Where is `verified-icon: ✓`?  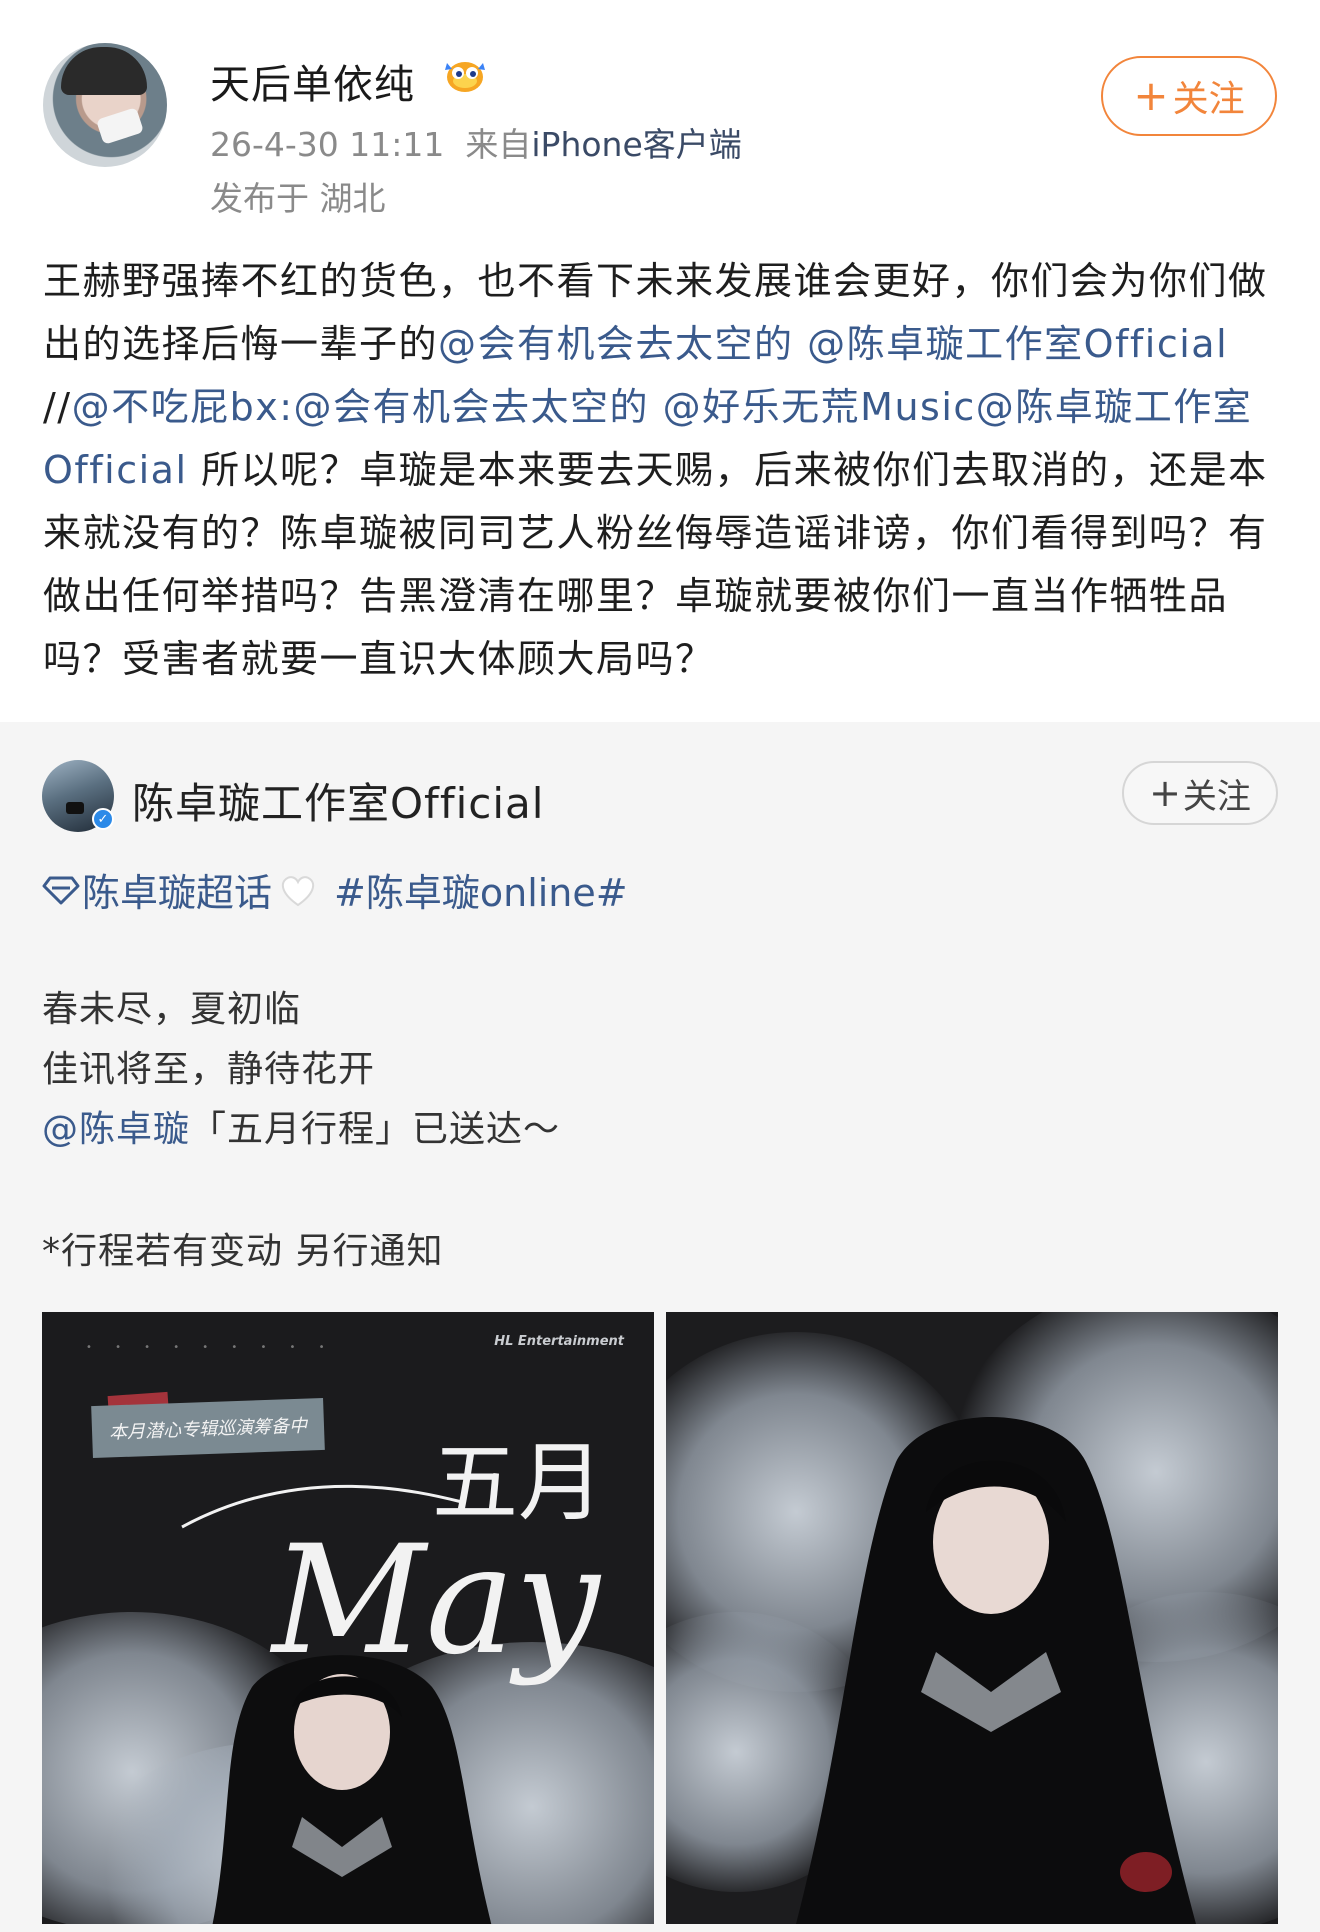 verified-icon: ✓ is located at coordinates (103, 819).